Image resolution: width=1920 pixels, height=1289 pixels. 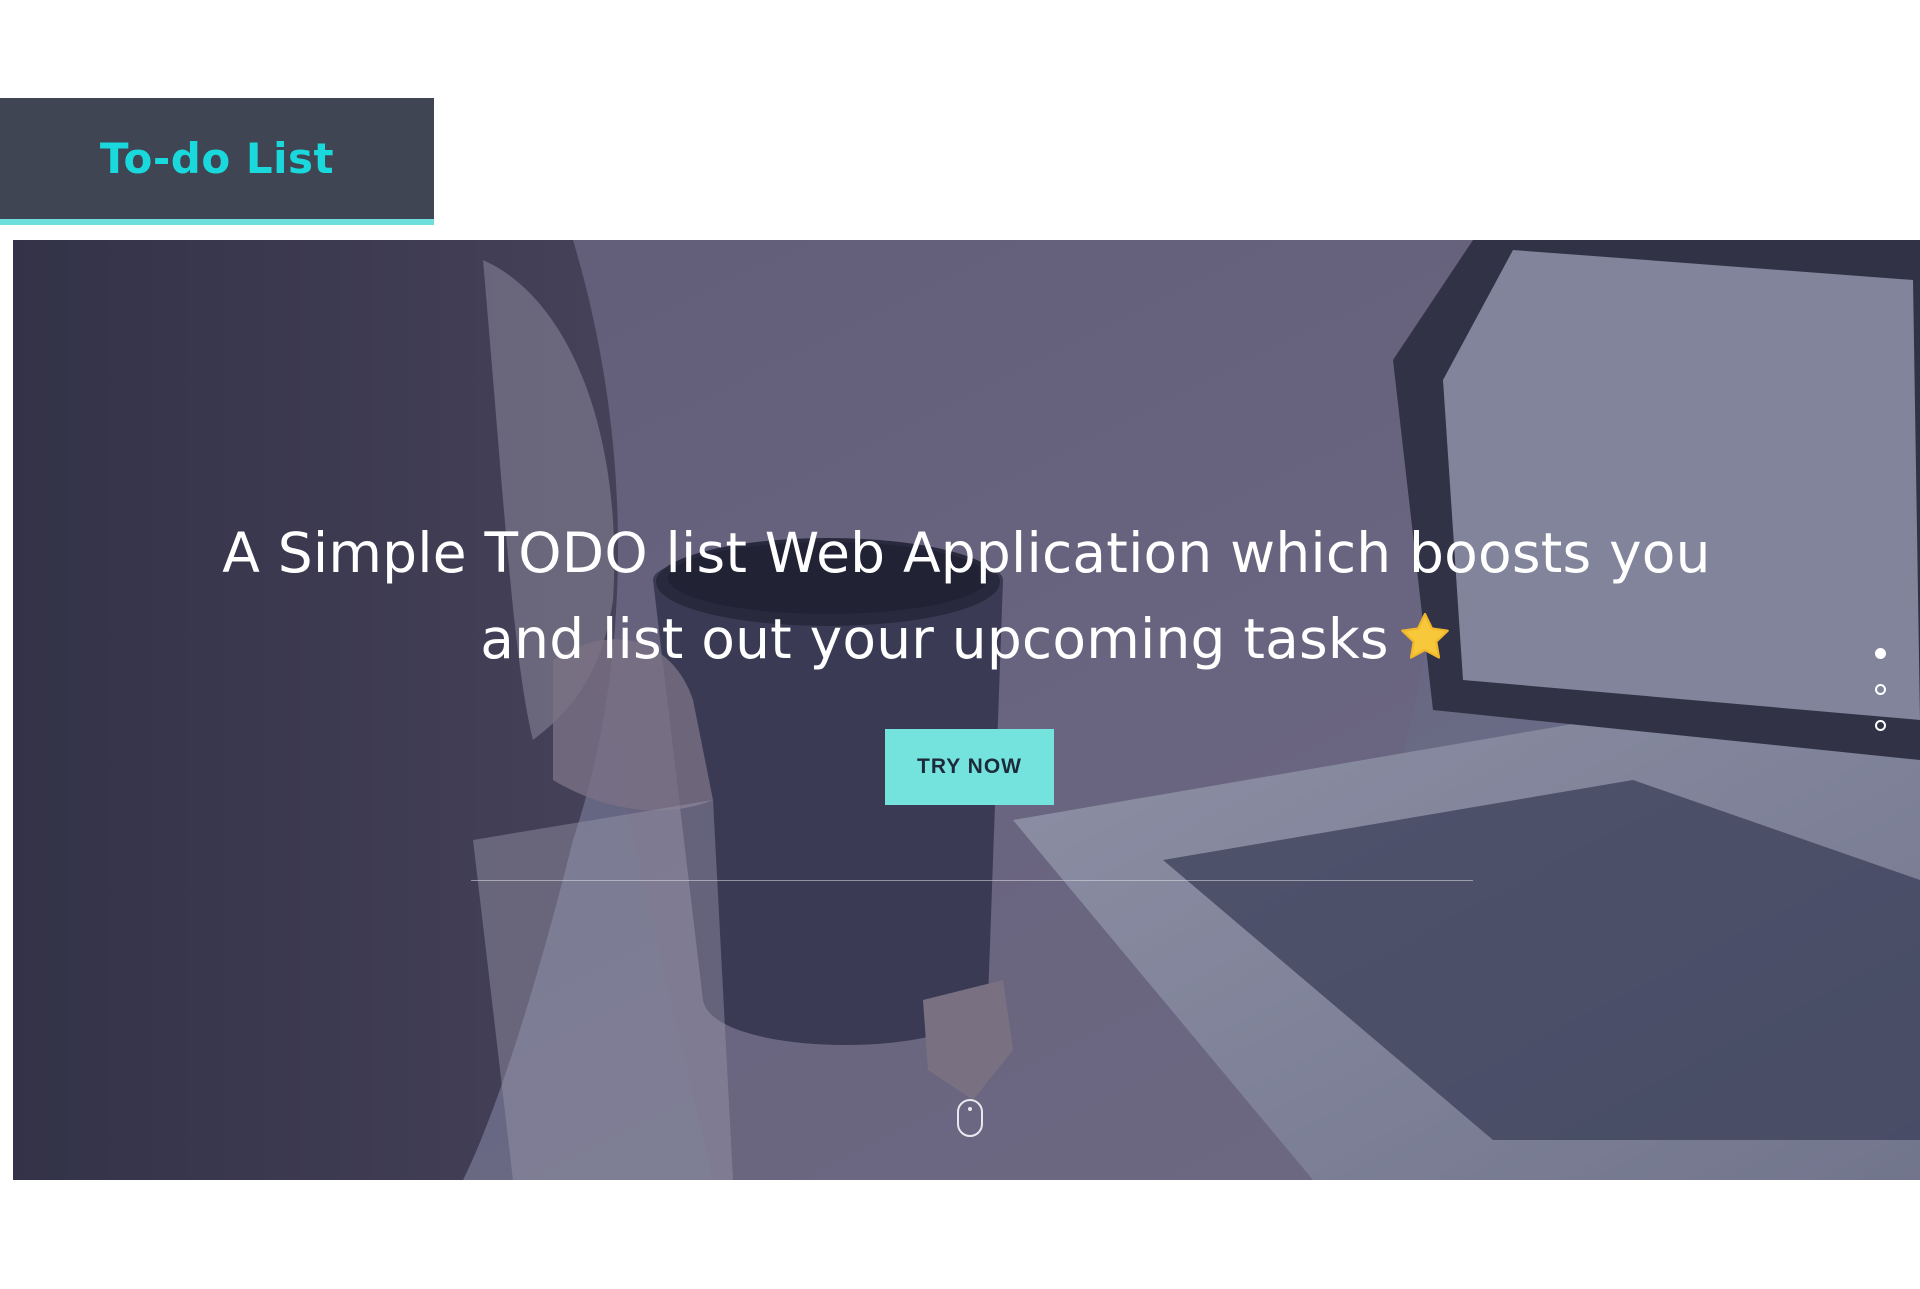 I want to click on headline-line-2-wrap: and list out your upcoming tasks, so click(x=966, y=642).